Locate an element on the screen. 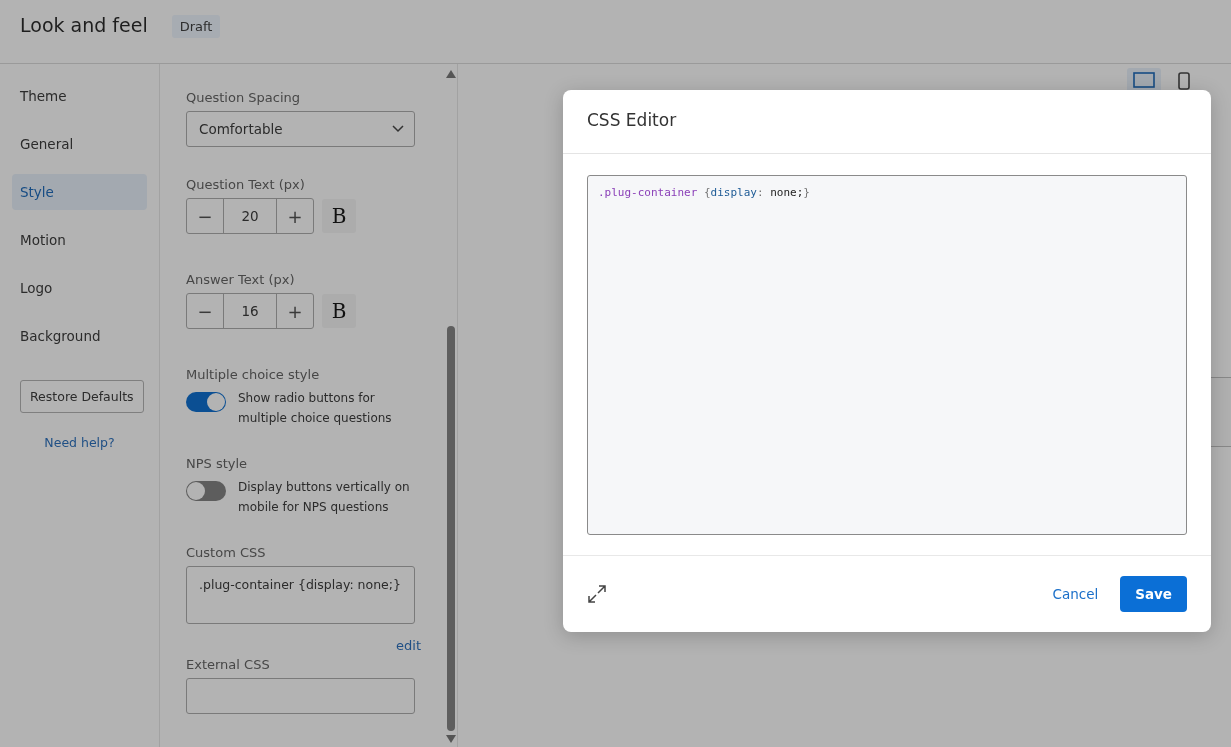  custom-css-field: .plug-container {display: none;} is located at coordinates (300, 595).